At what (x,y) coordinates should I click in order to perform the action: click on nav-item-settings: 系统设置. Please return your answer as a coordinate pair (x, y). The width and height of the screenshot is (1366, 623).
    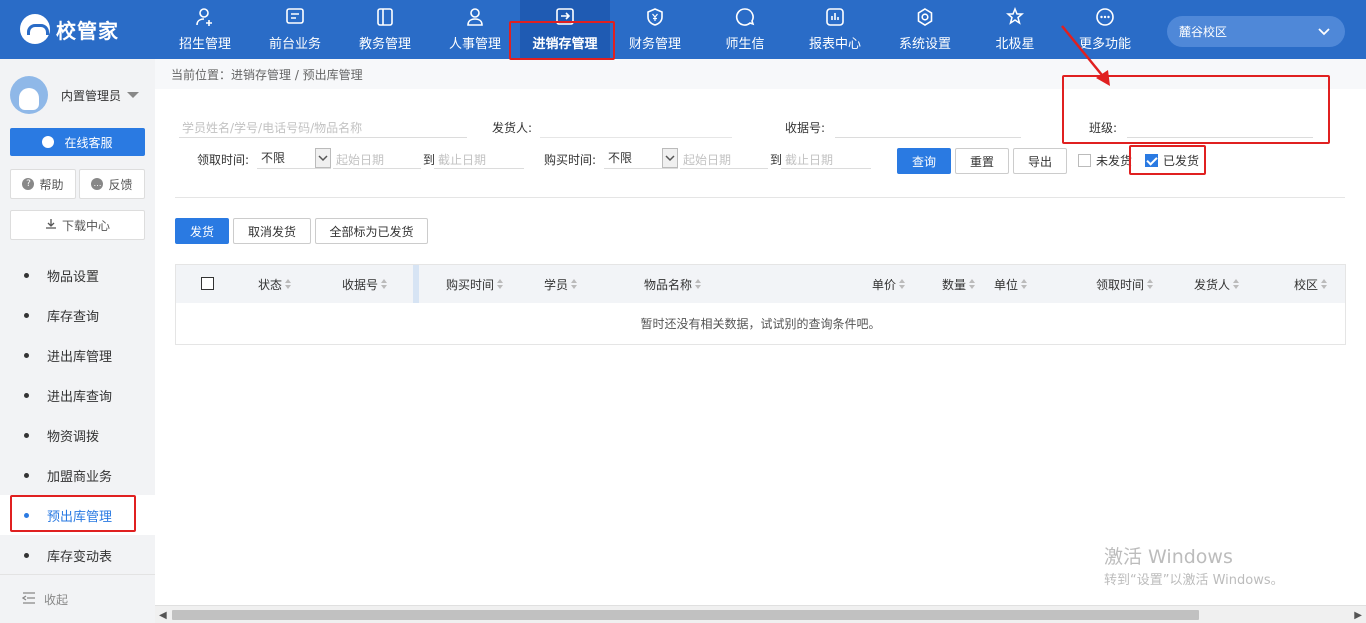
    Looking at the image, I should click on (925, 29).